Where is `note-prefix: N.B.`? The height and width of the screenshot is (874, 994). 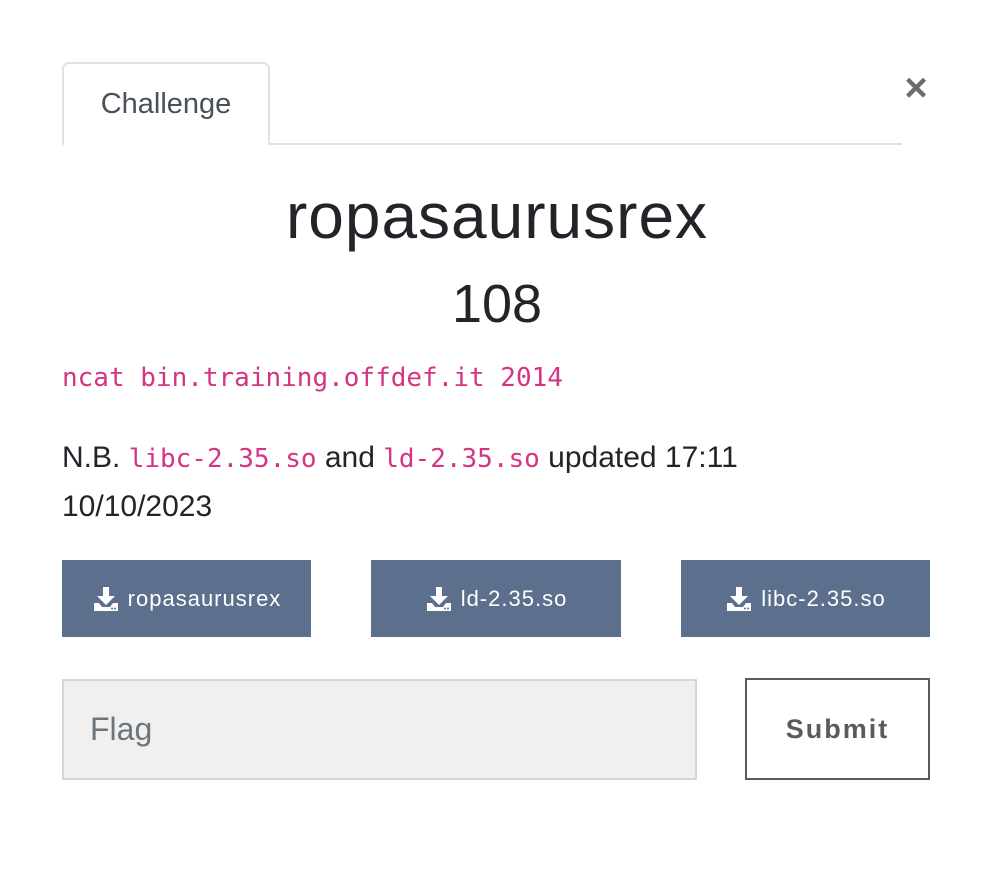
note-prefix: N.B. is located at coordinates (95, 457).